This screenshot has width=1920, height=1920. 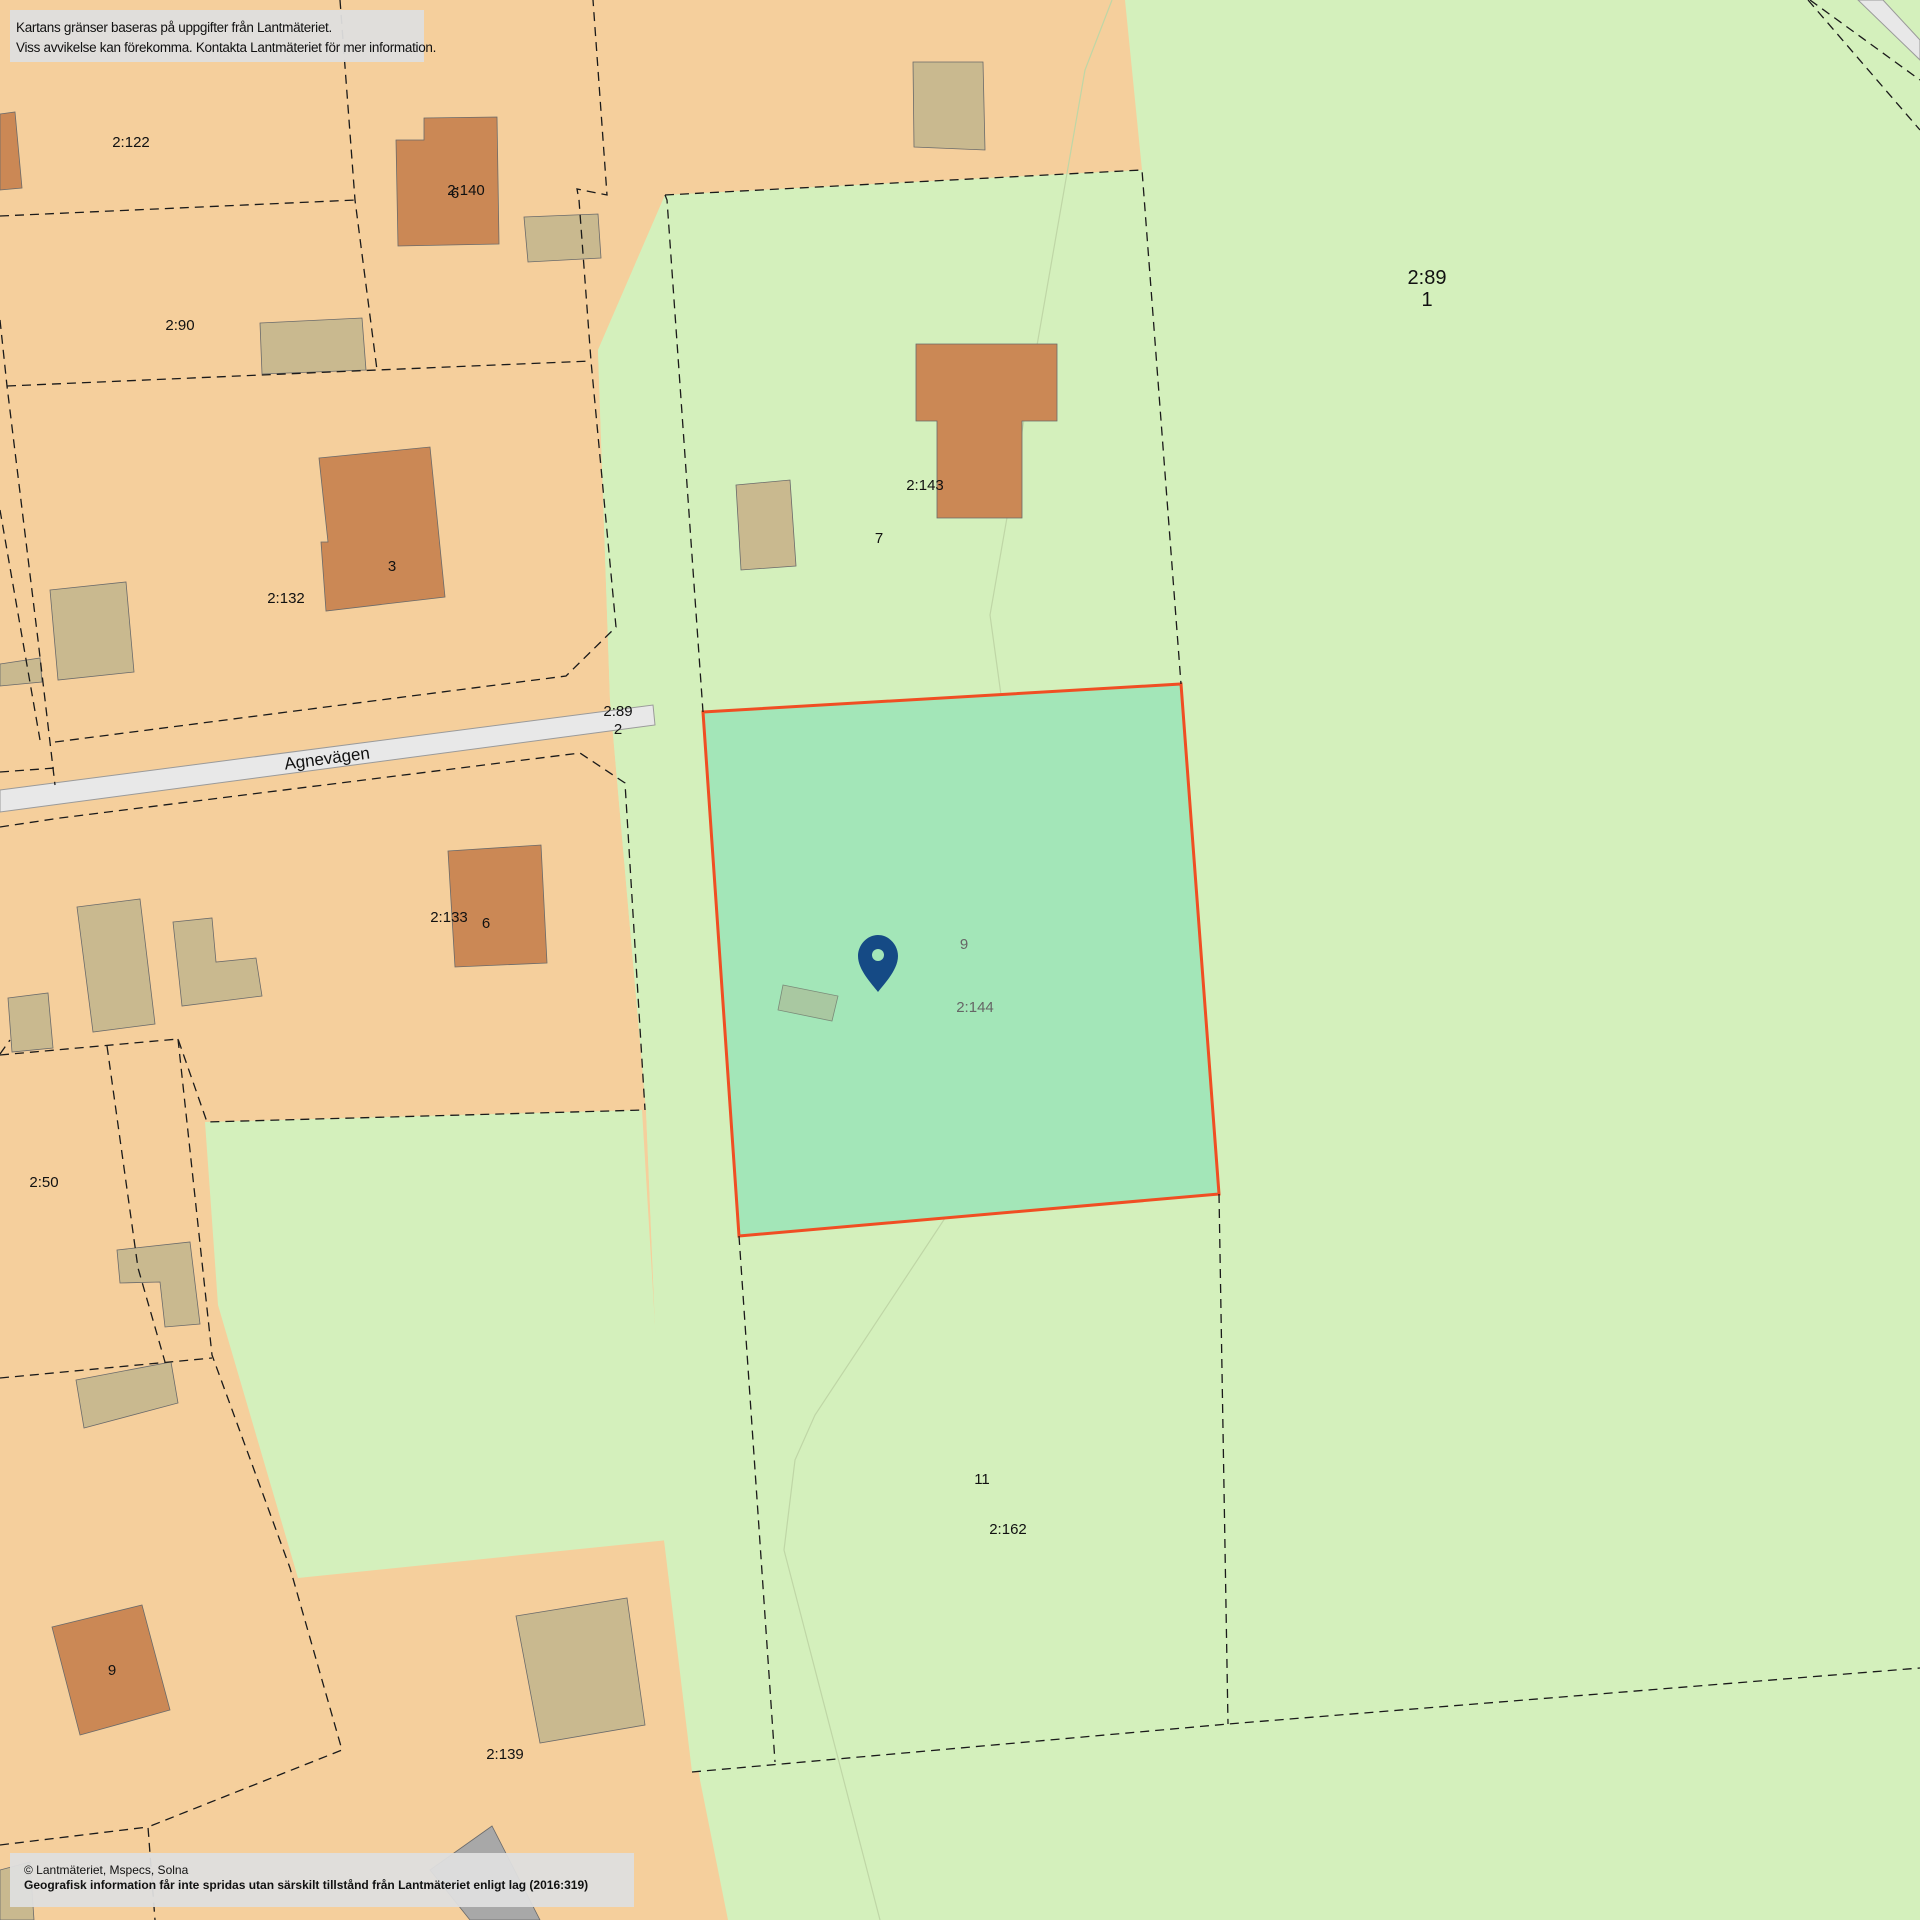 I want to click on copyright-line-1: © Lantmäteriet, Mspecs, Solna, so click(x=106, y=1870).